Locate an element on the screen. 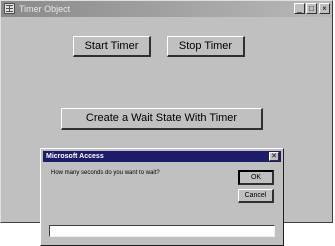 This screenshot has width=335, height=246. dialog-titlebar: Microsoft Access ✕ is located at coordinates (162, 156).